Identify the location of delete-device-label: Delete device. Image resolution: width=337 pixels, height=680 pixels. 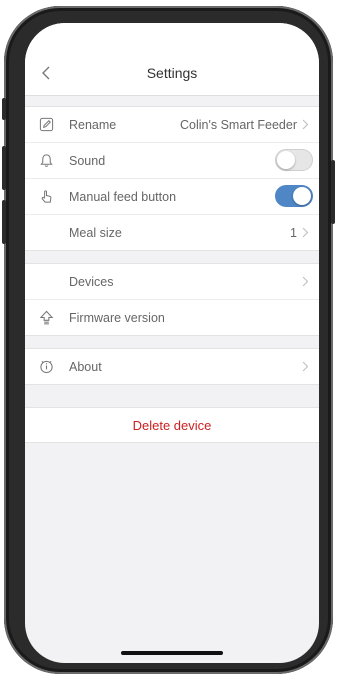
(172, 425).